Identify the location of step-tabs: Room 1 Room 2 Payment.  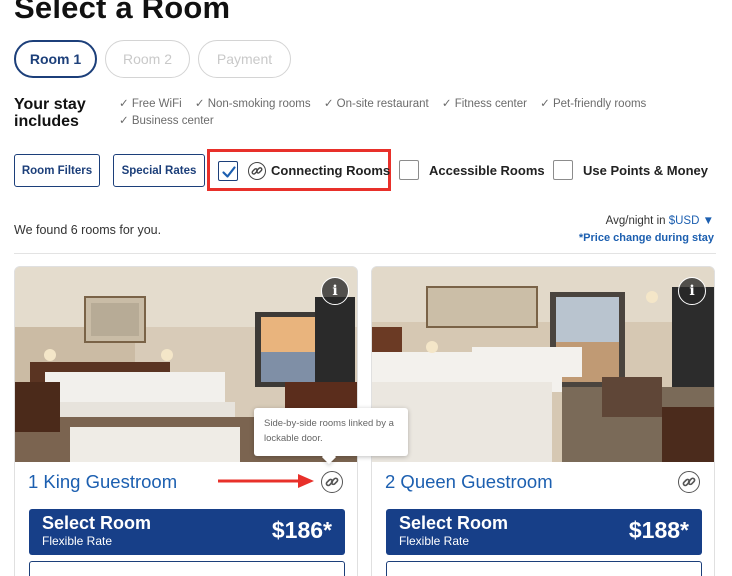
(152, 59).